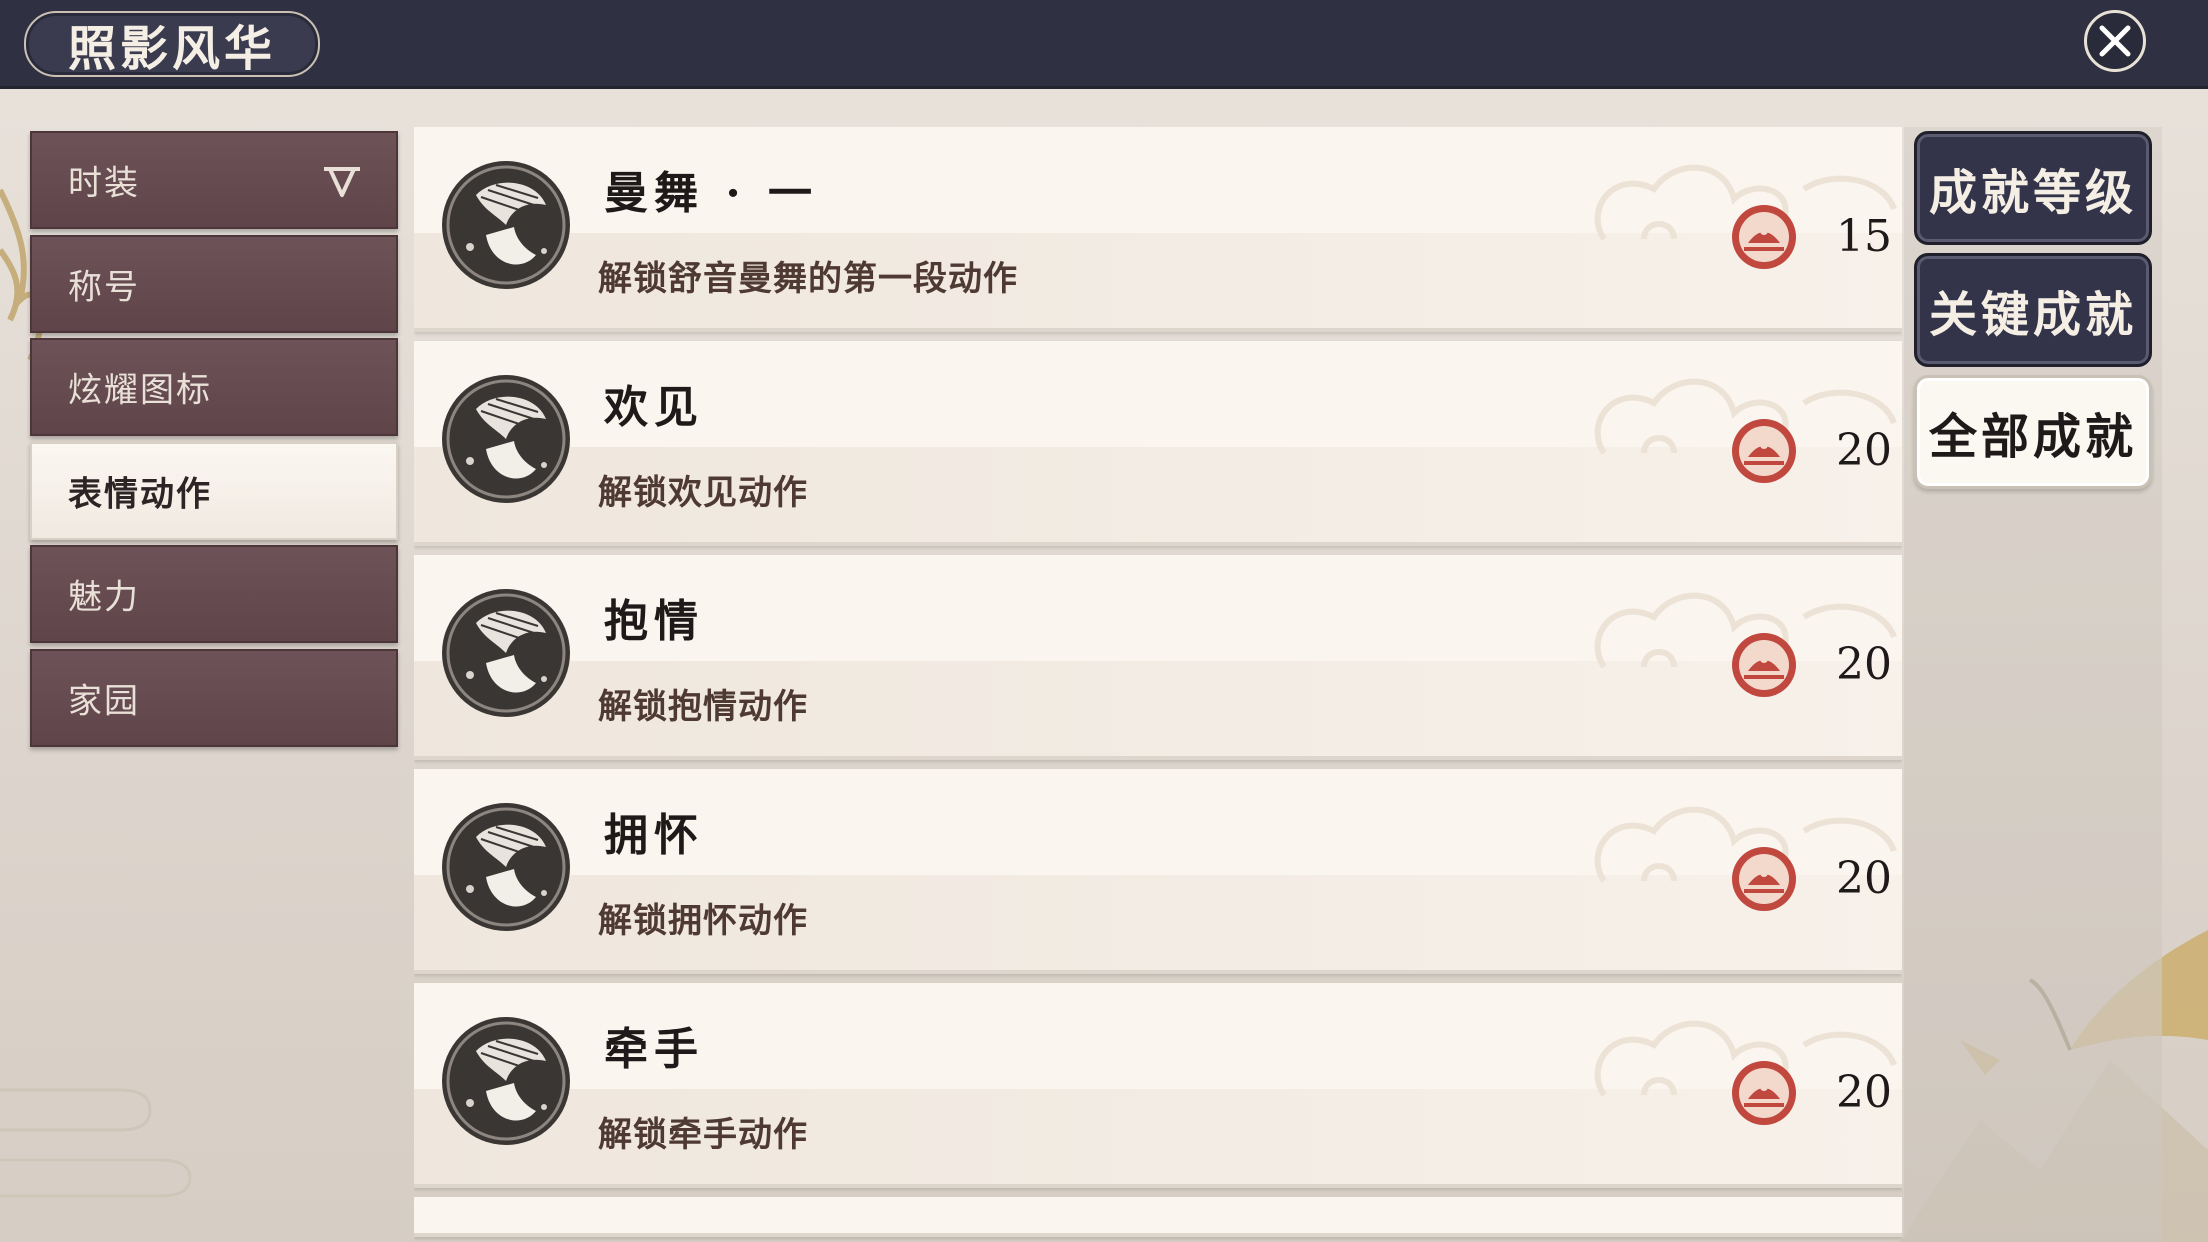 The width and height of the screenshot is (2208, 1242). I want to click on top-bar: 照影风华, so click(1104, 44).